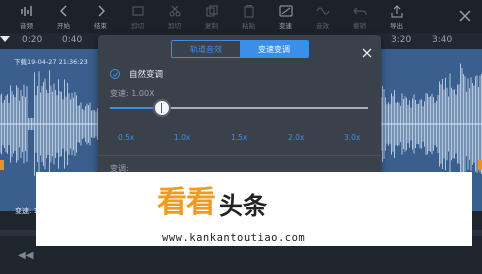 The width and height of the screenshot is (482, 274). I want to click on toolbar-button-3: 剪切, so click(137, 16).